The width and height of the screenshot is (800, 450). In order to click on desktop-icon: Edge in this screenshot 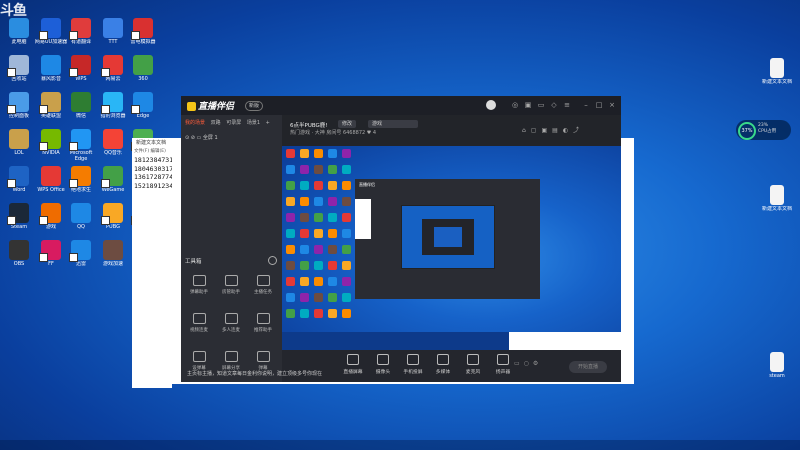, I will do `click(143, 108)`.